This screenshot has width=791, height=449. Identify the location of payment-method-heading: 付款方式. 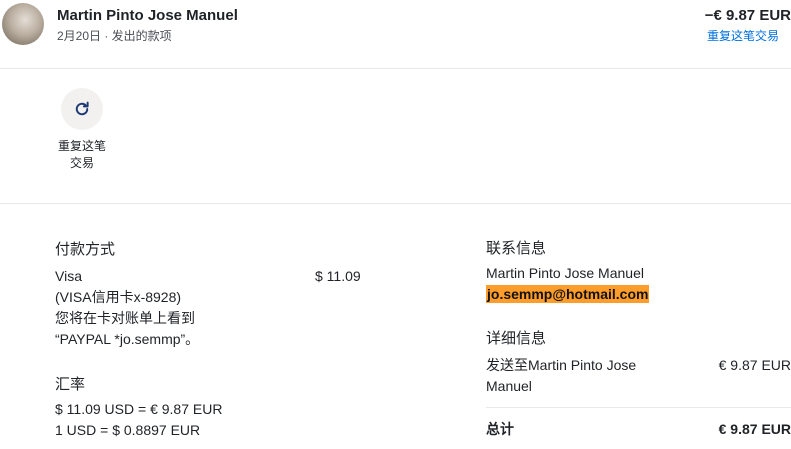
(85, 249).